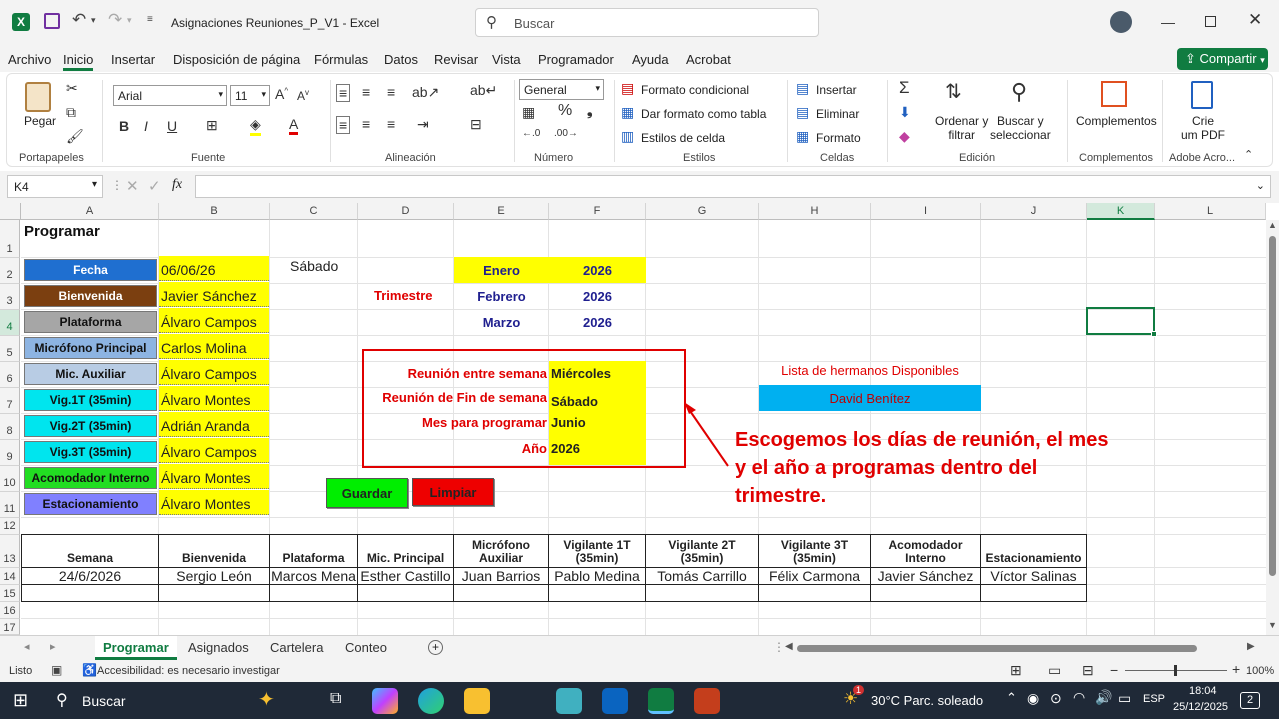 This screenshot has height=719, width=1279. Describe the element at coordinates (870, 398) in the screenshot. I see `available-name: David Benítez` at that location.